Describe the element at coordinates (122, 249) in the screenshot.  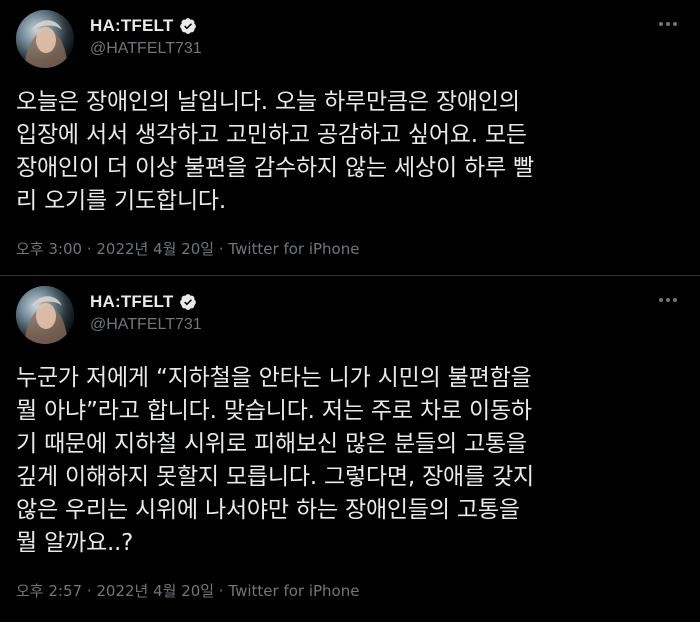
I see `timestamp: 오후 3:00 · 2022년 4월 20일 ·` at that location.